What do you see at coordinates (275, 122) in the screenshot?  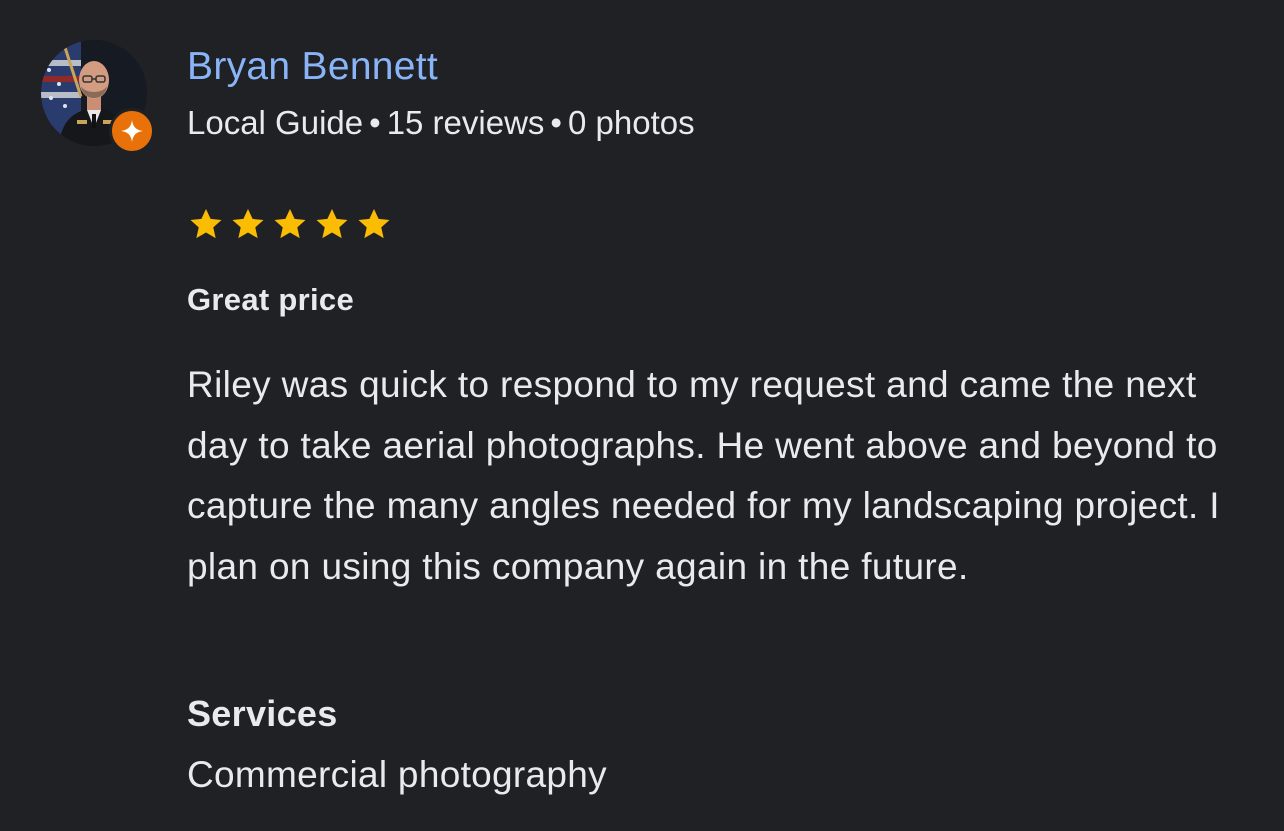 I see `author-role: Local Guide` at bounding box center [275, 122].